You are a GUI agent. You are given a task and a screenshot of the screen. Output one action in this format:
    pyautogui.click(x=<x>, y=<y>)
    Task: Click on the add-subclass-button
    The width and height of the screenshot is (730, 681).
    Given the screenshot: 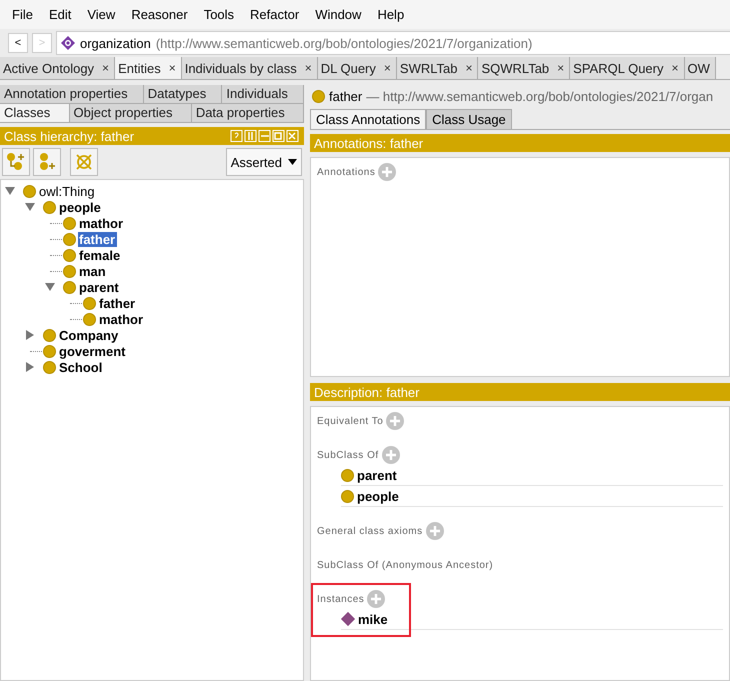 What is the action you would take?
    pyautogui.click(x=16, y=162)
    